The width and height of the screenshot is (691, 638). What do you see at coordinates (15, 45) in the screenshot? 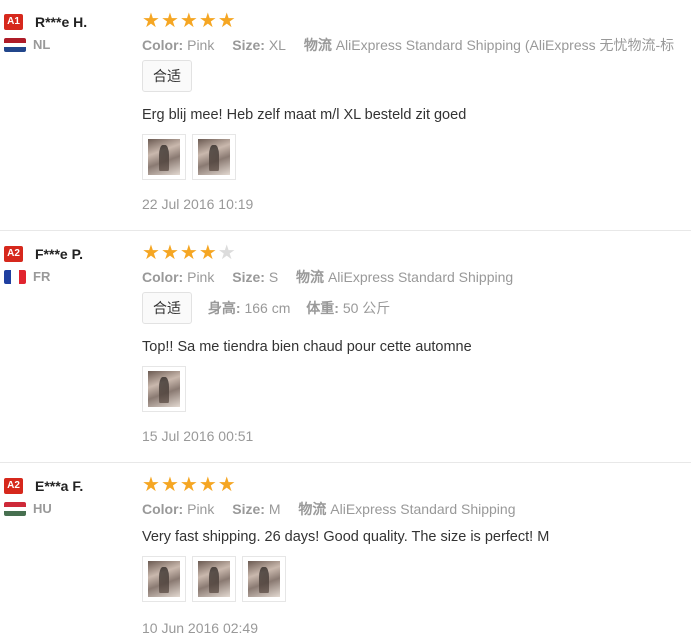
I see `nl-flag-icon` at bounding box center [15, 45].